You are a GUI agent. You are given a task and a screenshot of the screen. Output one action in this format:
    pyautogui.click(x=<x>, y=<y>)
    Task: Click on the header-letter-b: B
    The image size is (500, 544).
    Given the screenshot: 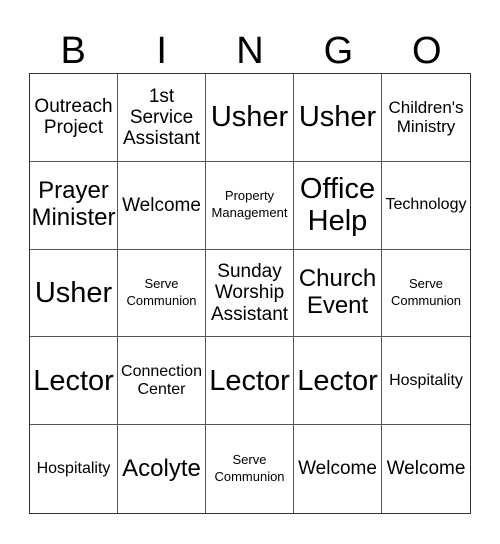 What is the action you would take?
    pyautogui.click(x=73, y=51)
    